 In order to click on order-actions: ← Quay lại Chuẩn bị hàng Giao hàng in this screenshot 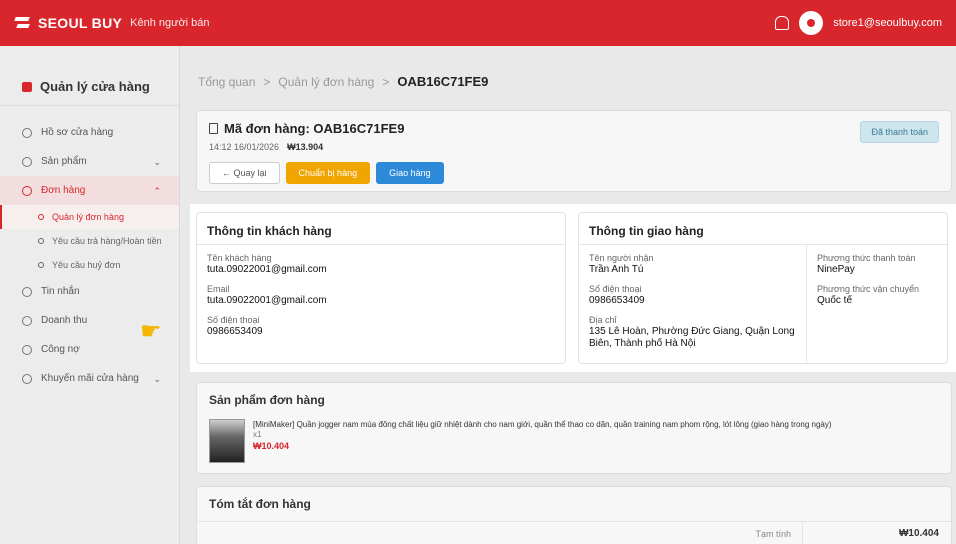, I will do `click(574, 173)`.